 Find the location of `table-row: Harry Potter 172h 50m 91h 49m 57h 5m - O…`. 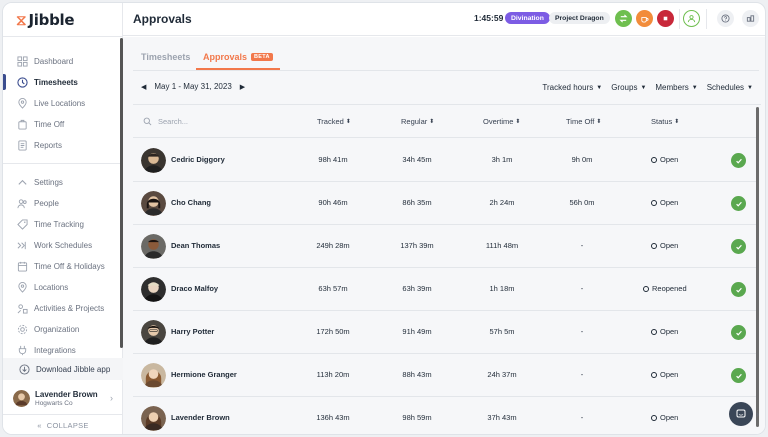

table-row: Harry Potter 172h 50m 91h 49m 57h 5m - O… is located at coordinates (446, 332).